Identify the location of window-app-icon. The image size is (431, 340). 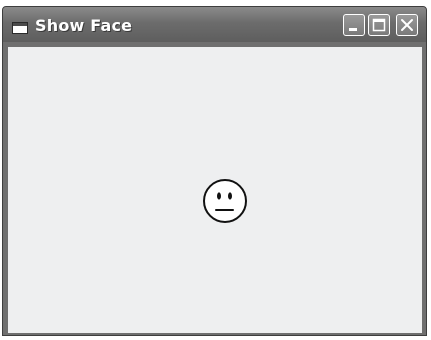
(20, 26).